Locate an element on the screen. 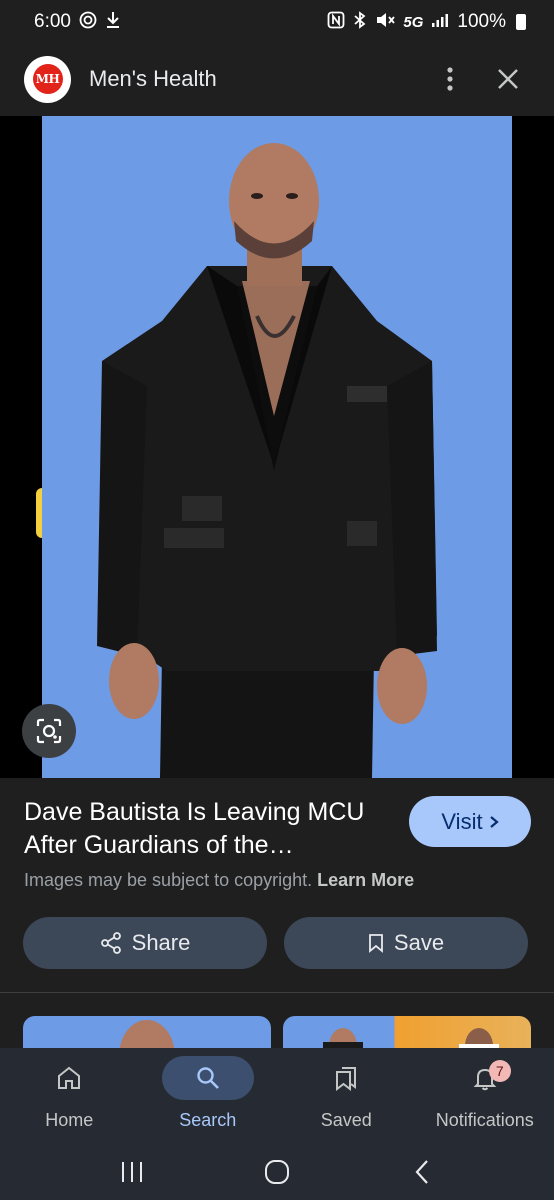 The image size is (554, 1200). save-button: Save is located at coordinates (406, 943).